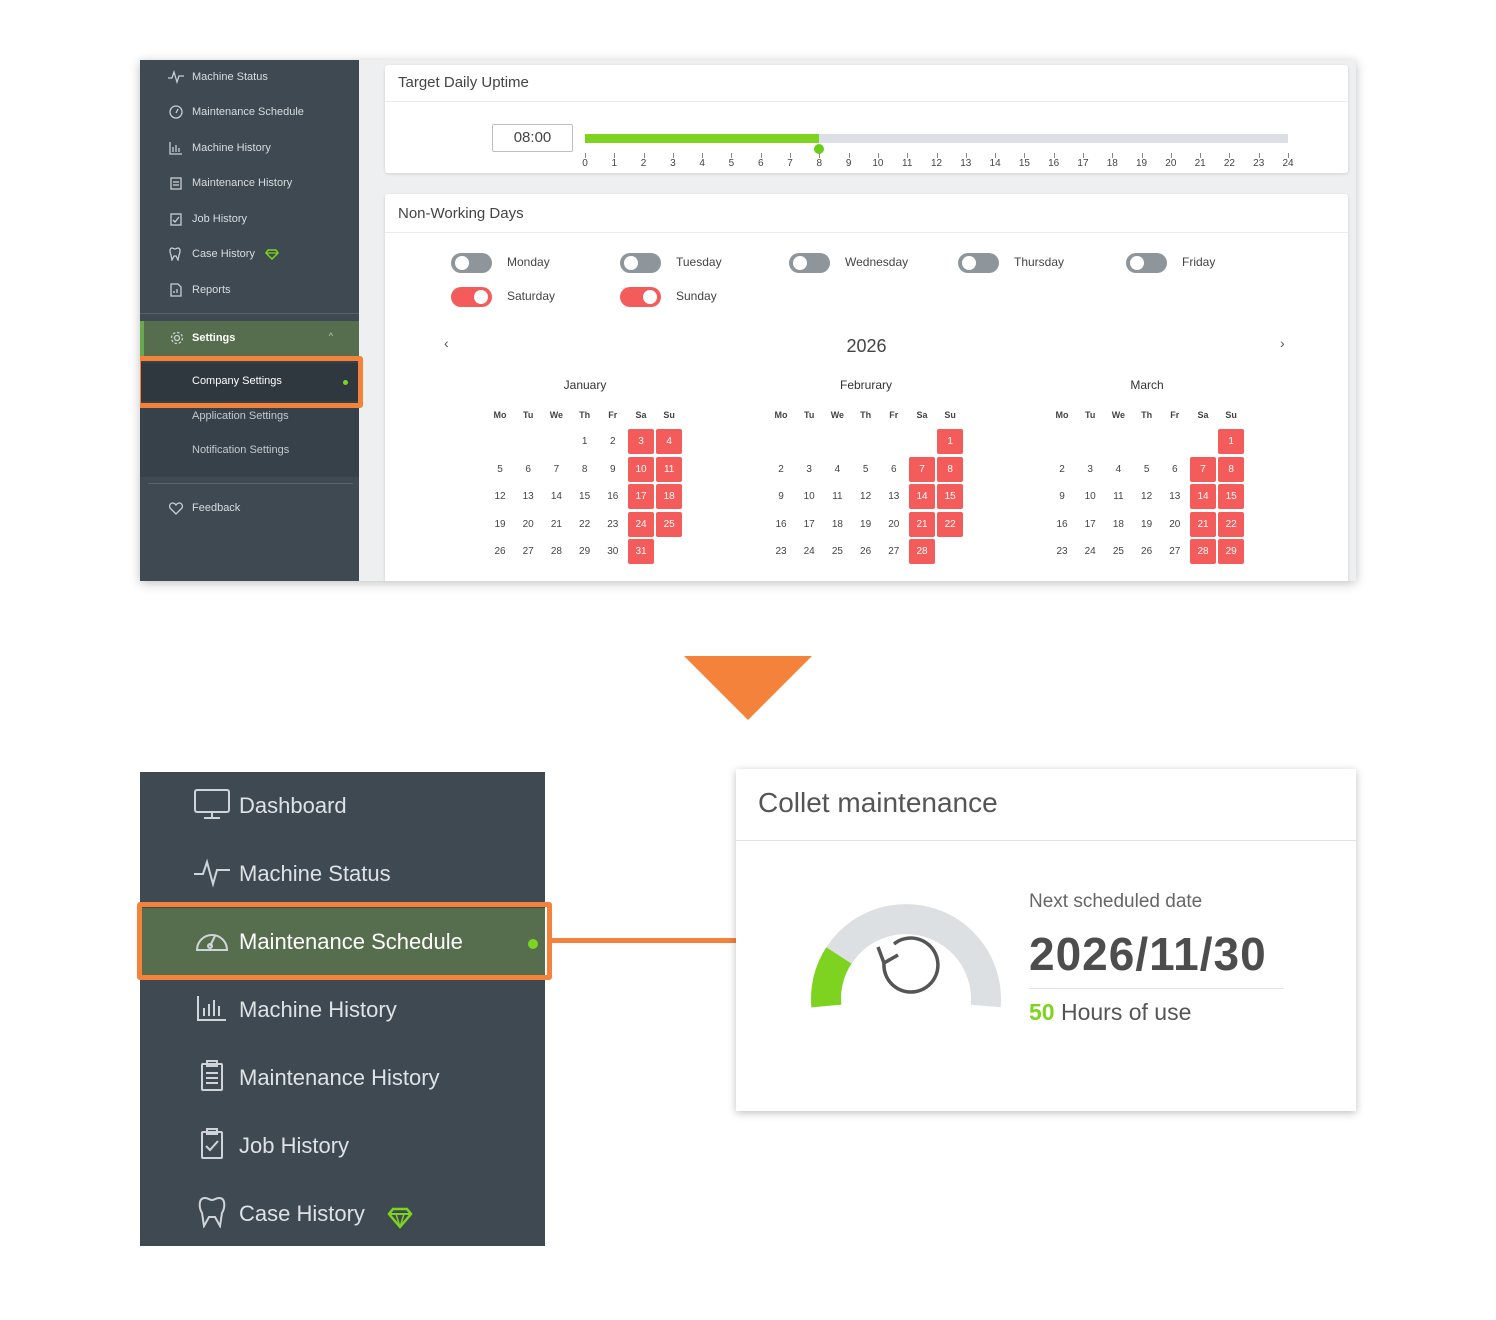 Image resolution: width=1496 pixels, height=1320 pixels. What do you see at coordinates (613, 551) in the screenshot?
I see `calendar-day: 30` at bounding box center [613, 551].